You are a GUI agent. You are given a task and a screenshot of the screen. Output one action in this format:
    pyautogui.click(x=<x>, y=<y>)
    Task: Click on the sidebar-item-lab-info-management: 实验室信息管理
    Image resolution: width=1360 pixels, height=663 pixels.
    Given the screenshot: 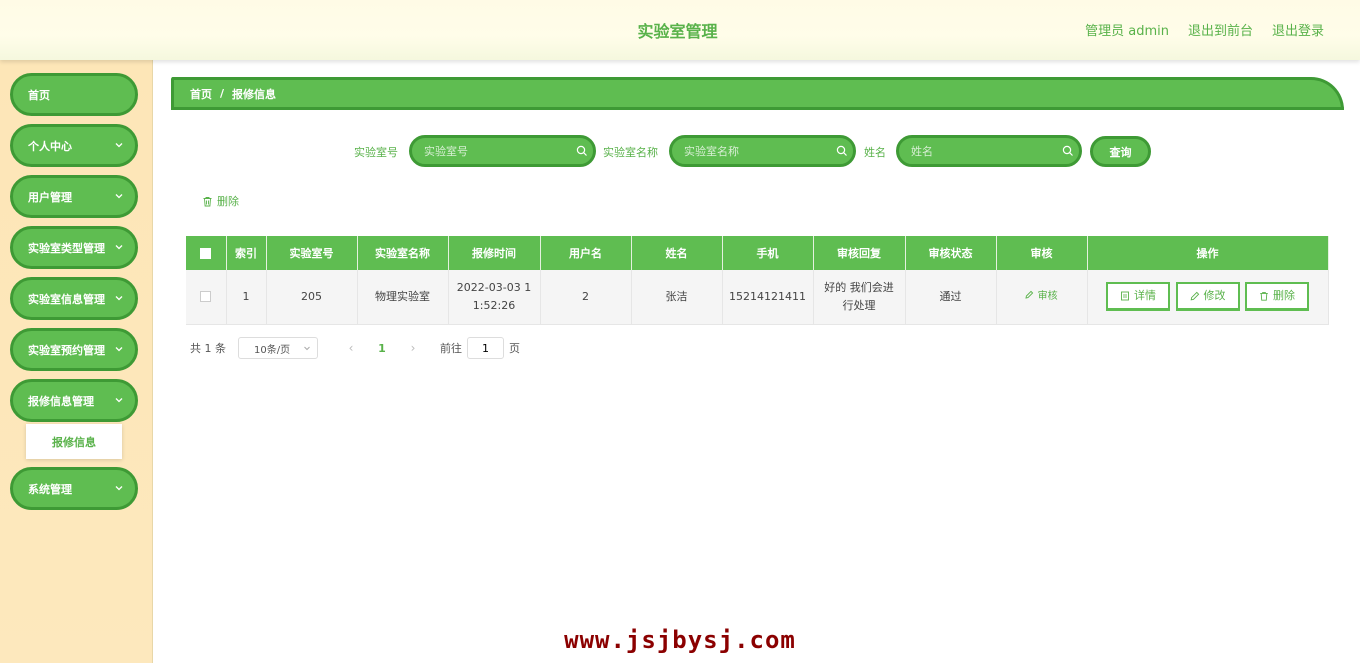 What is the action you would take?
    pyautogui.click(x=74, y=298)
    